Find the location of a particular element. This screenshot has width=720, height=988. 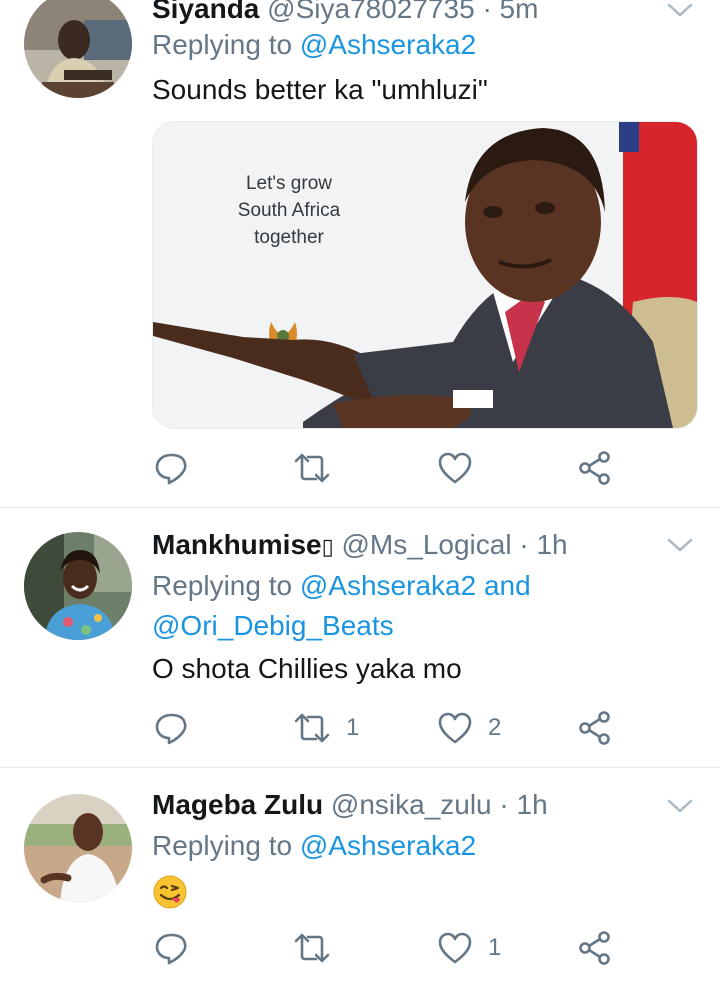

poster-line: together is located at coordinates (289, 237).